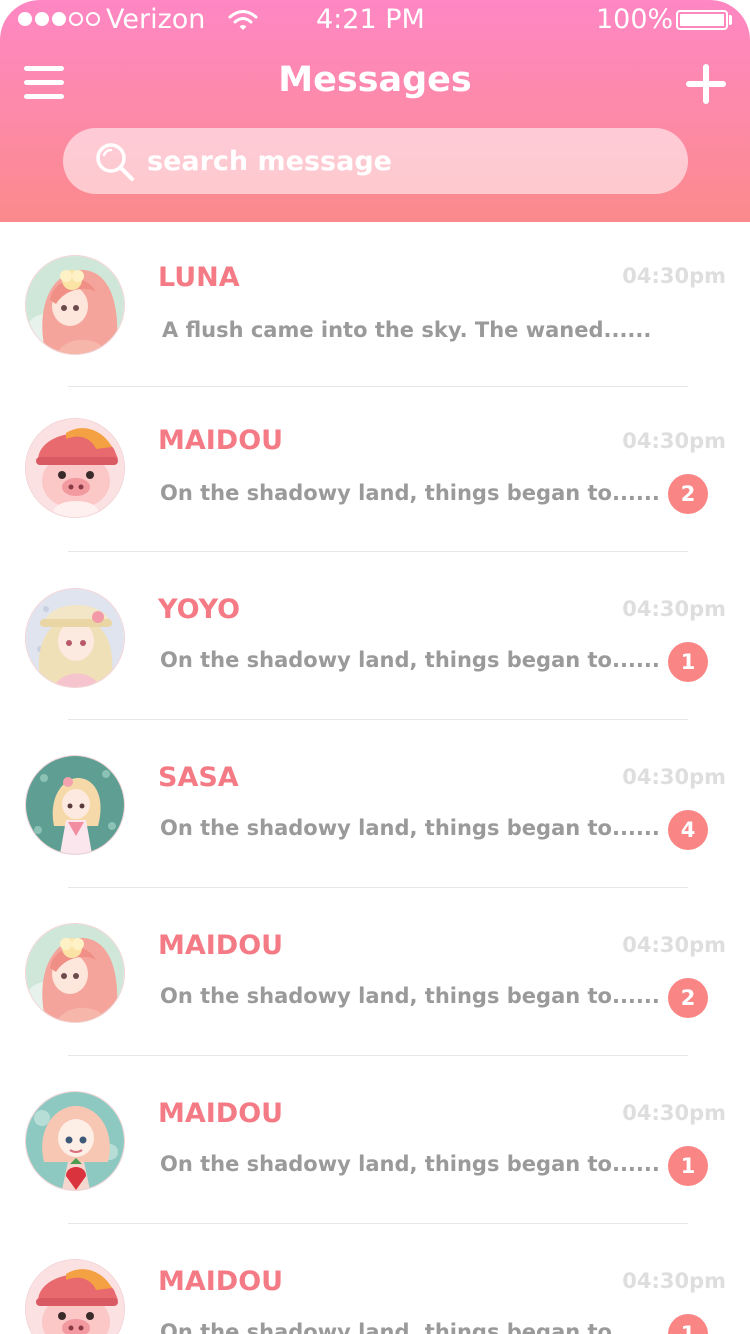  Describe the element at coordinates (115, 162) in the screenshot. I see `search-icon` at that location.